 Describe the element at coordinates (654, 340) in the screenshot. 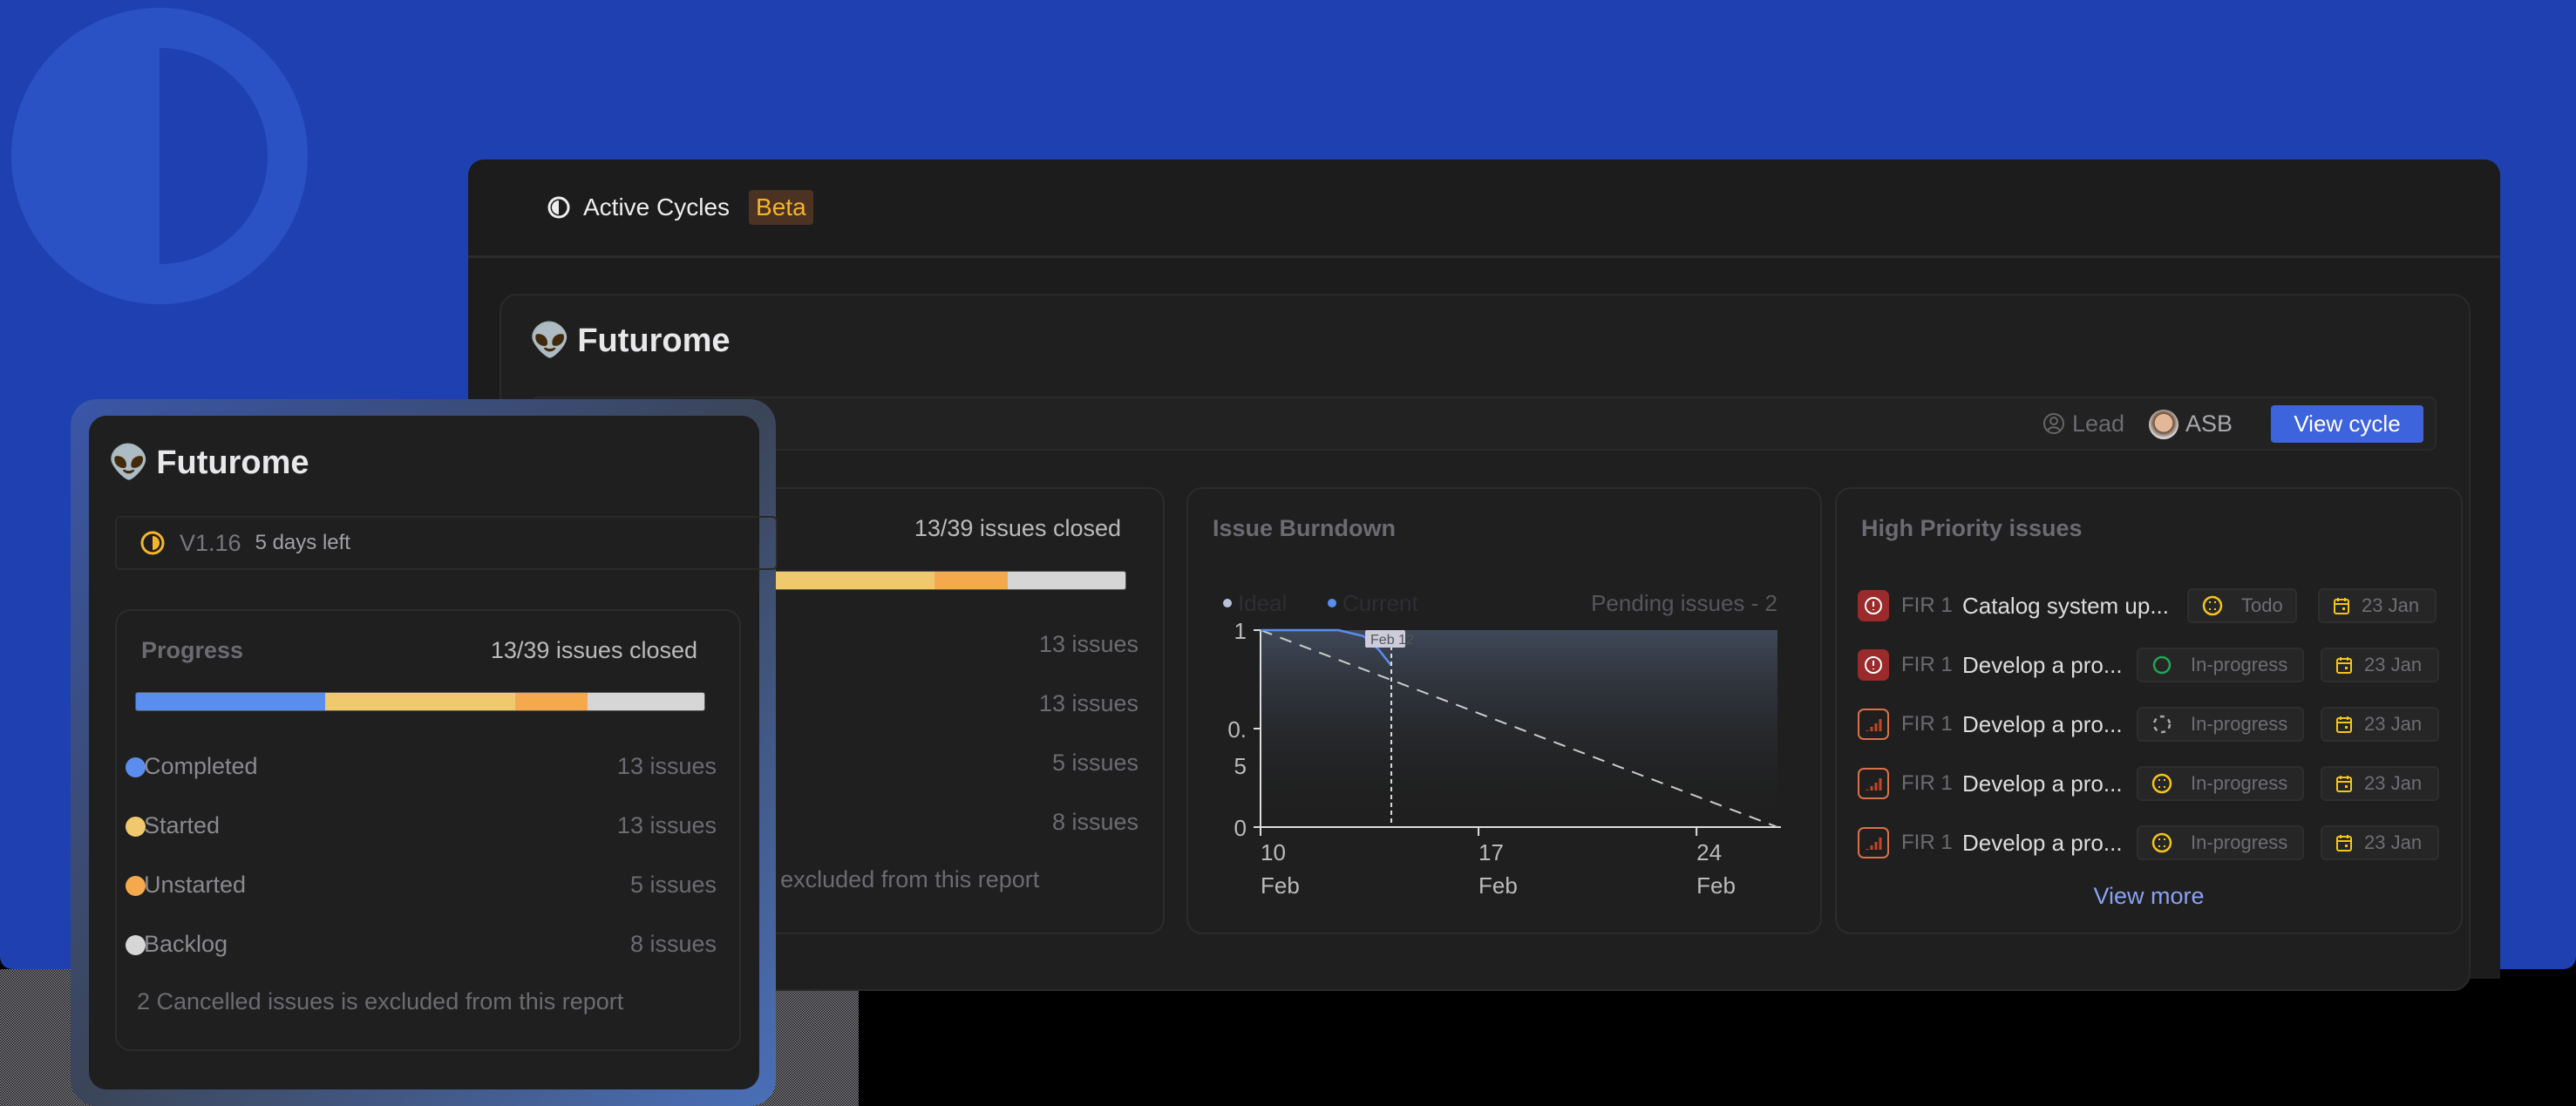

I see `cycle-name: Futurome` at that location.